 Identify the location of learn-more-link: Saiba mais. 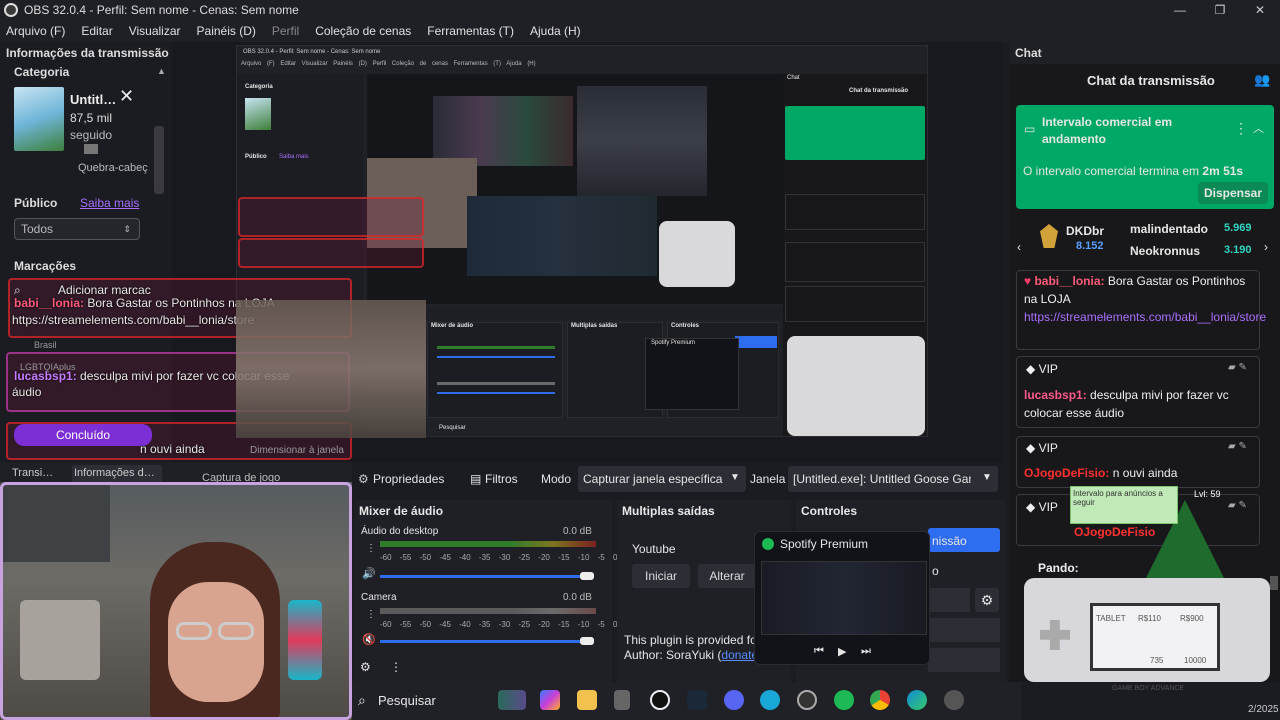
(109, 203).